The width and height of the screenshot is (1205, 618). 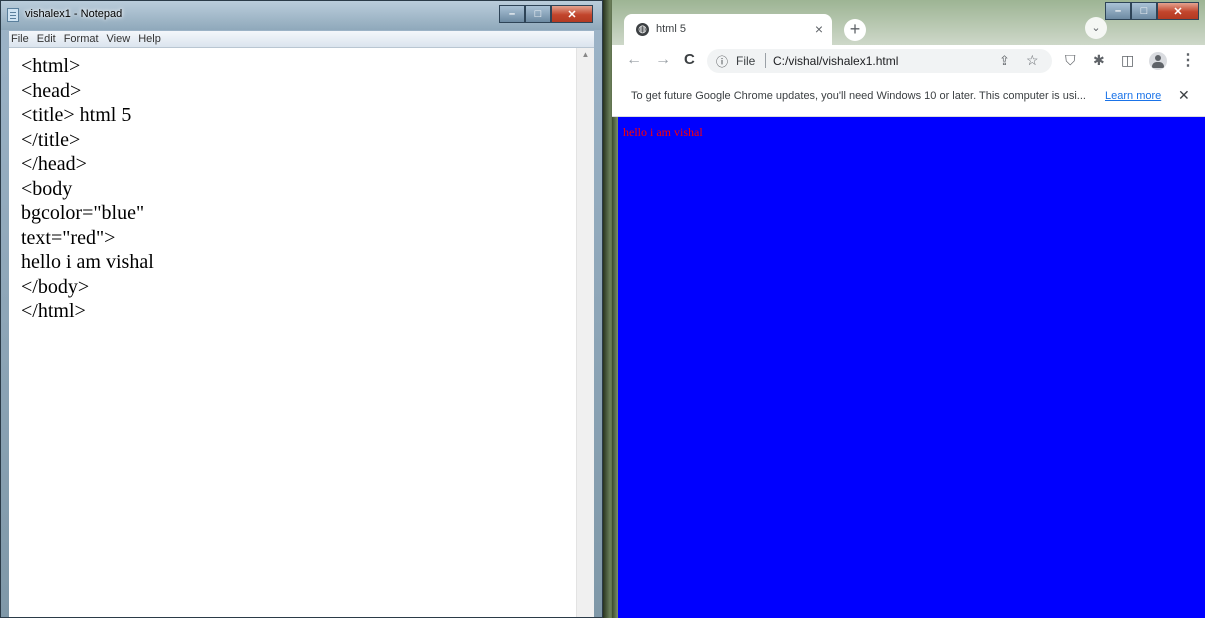 What do you see at coordinates (81, 39) in the screenshot?
I see `menu-format: Format` at bounding box center [81, 39].